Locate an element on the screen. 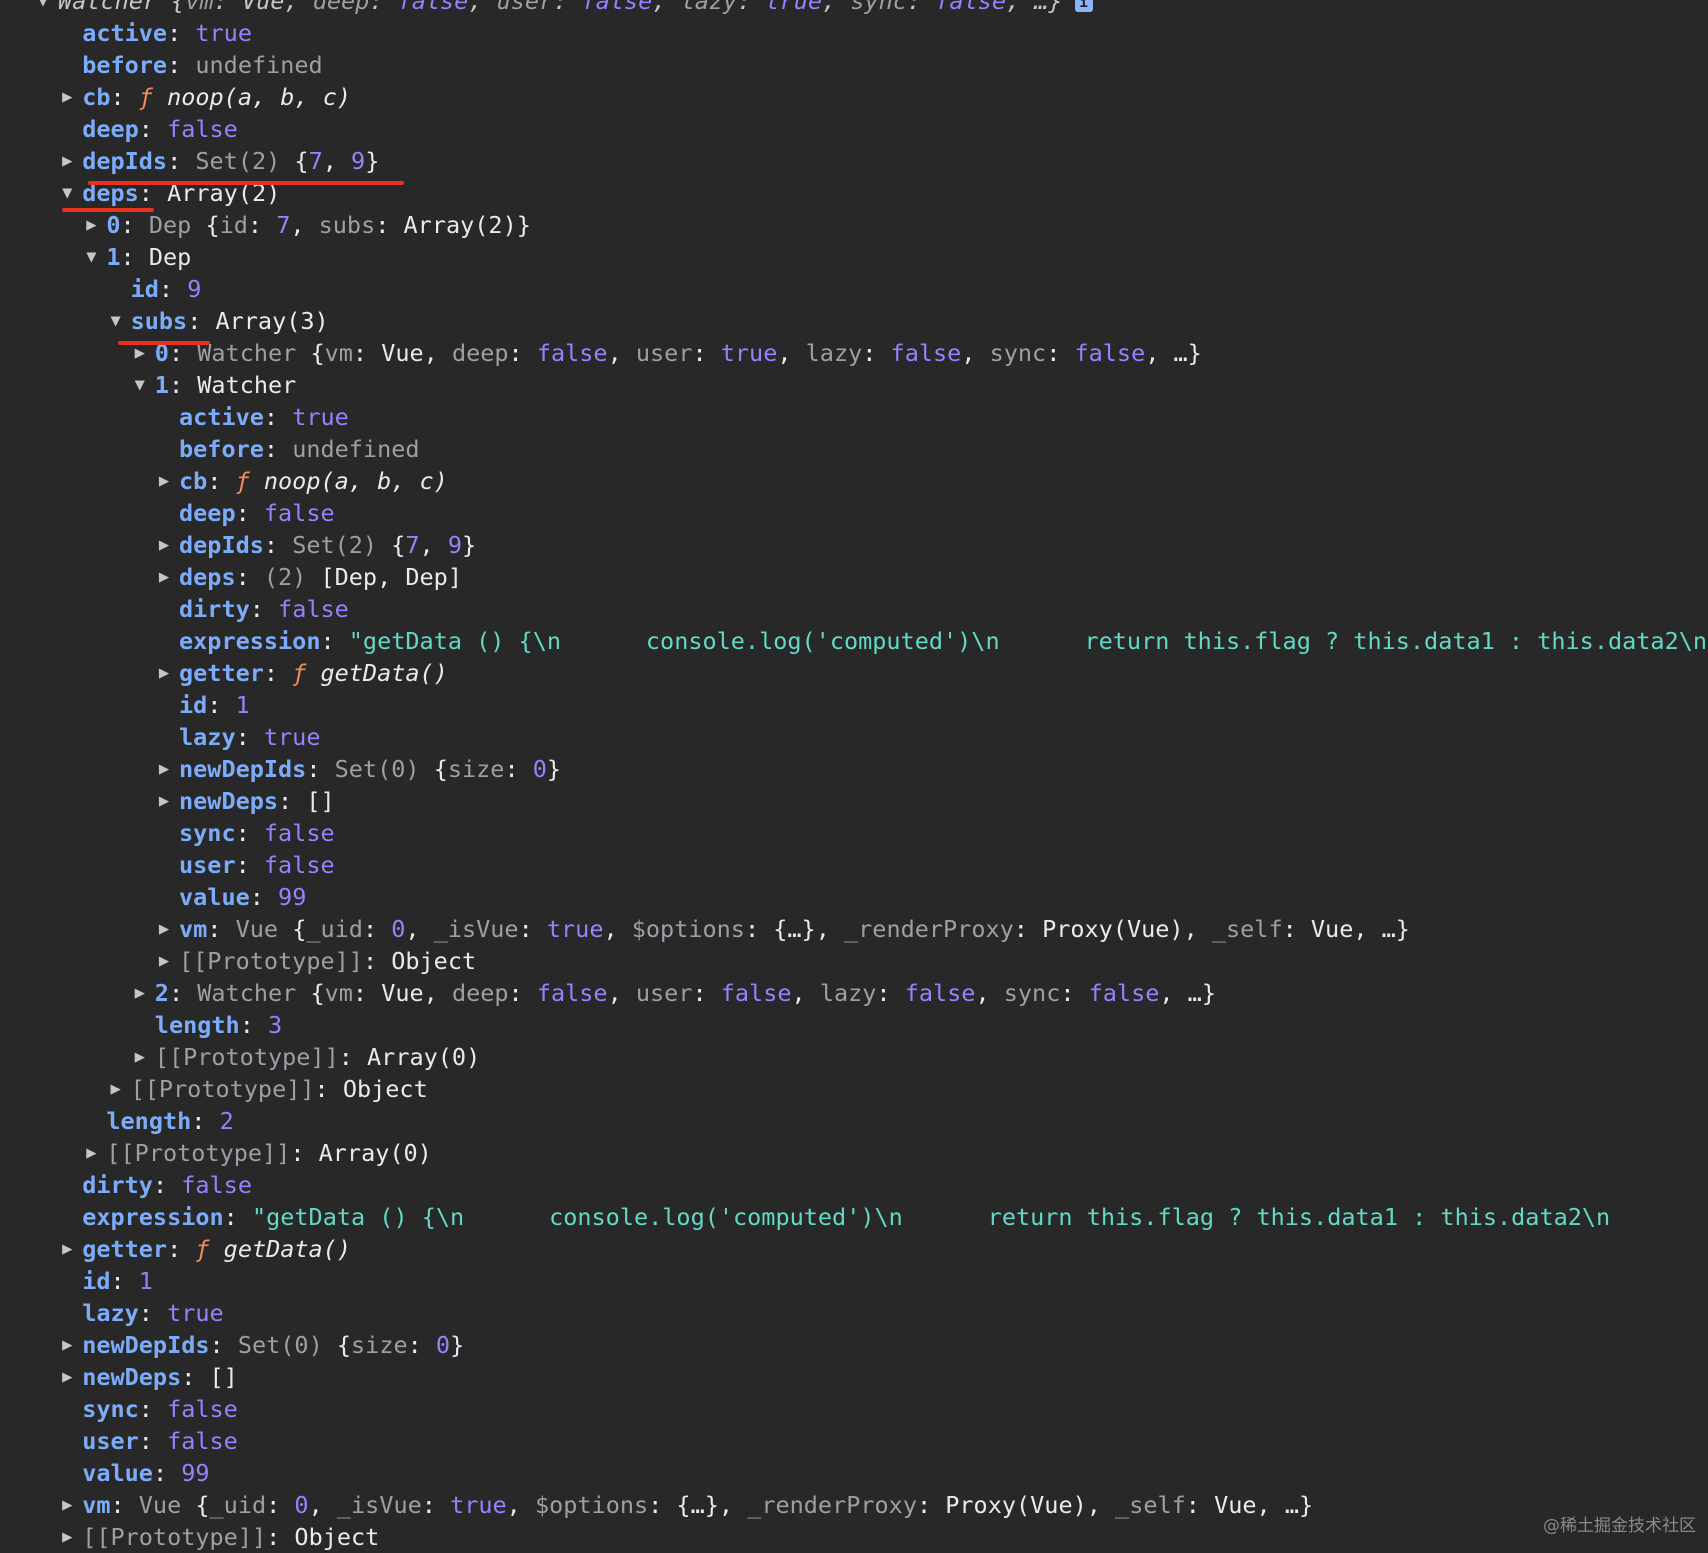  property-key: sync is located at coordinates (207, 833).